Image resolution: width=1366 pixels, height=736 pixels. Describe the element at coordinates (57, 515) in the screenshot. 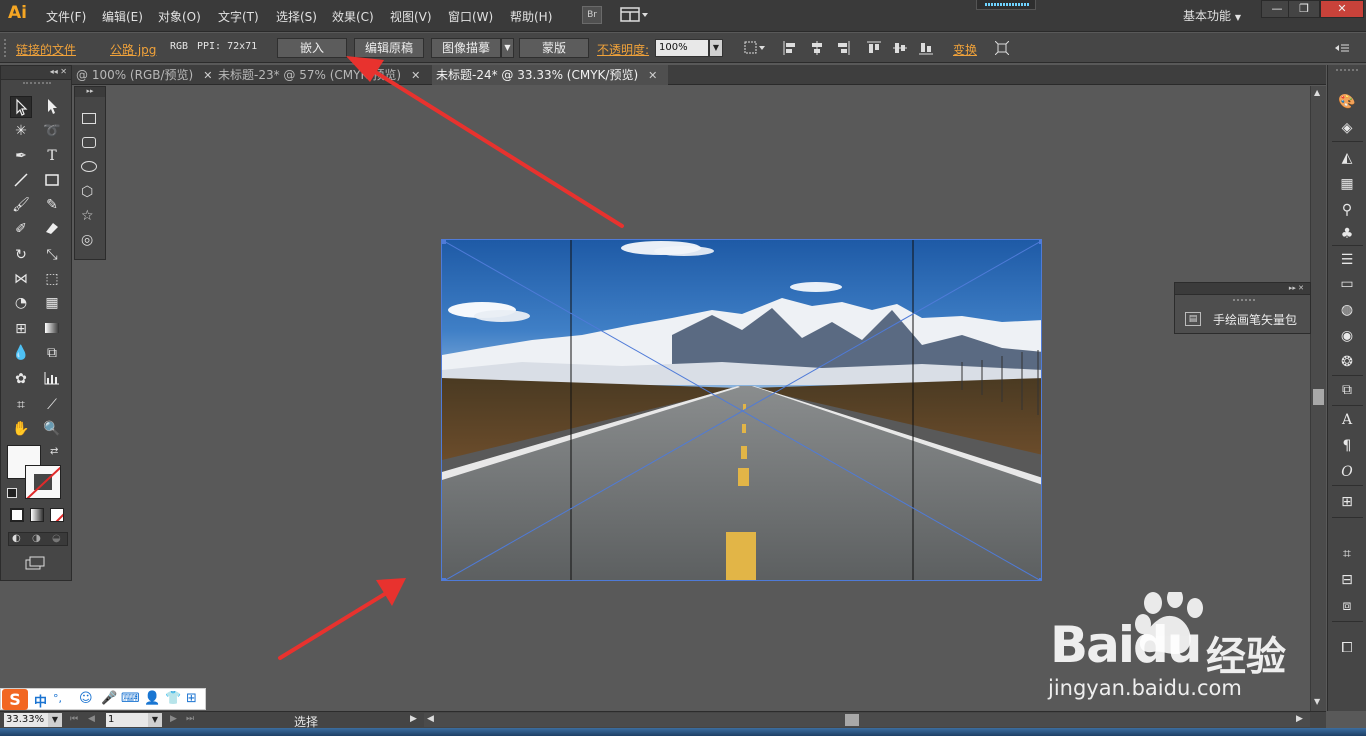

I see `none-mode-icon` at that location.